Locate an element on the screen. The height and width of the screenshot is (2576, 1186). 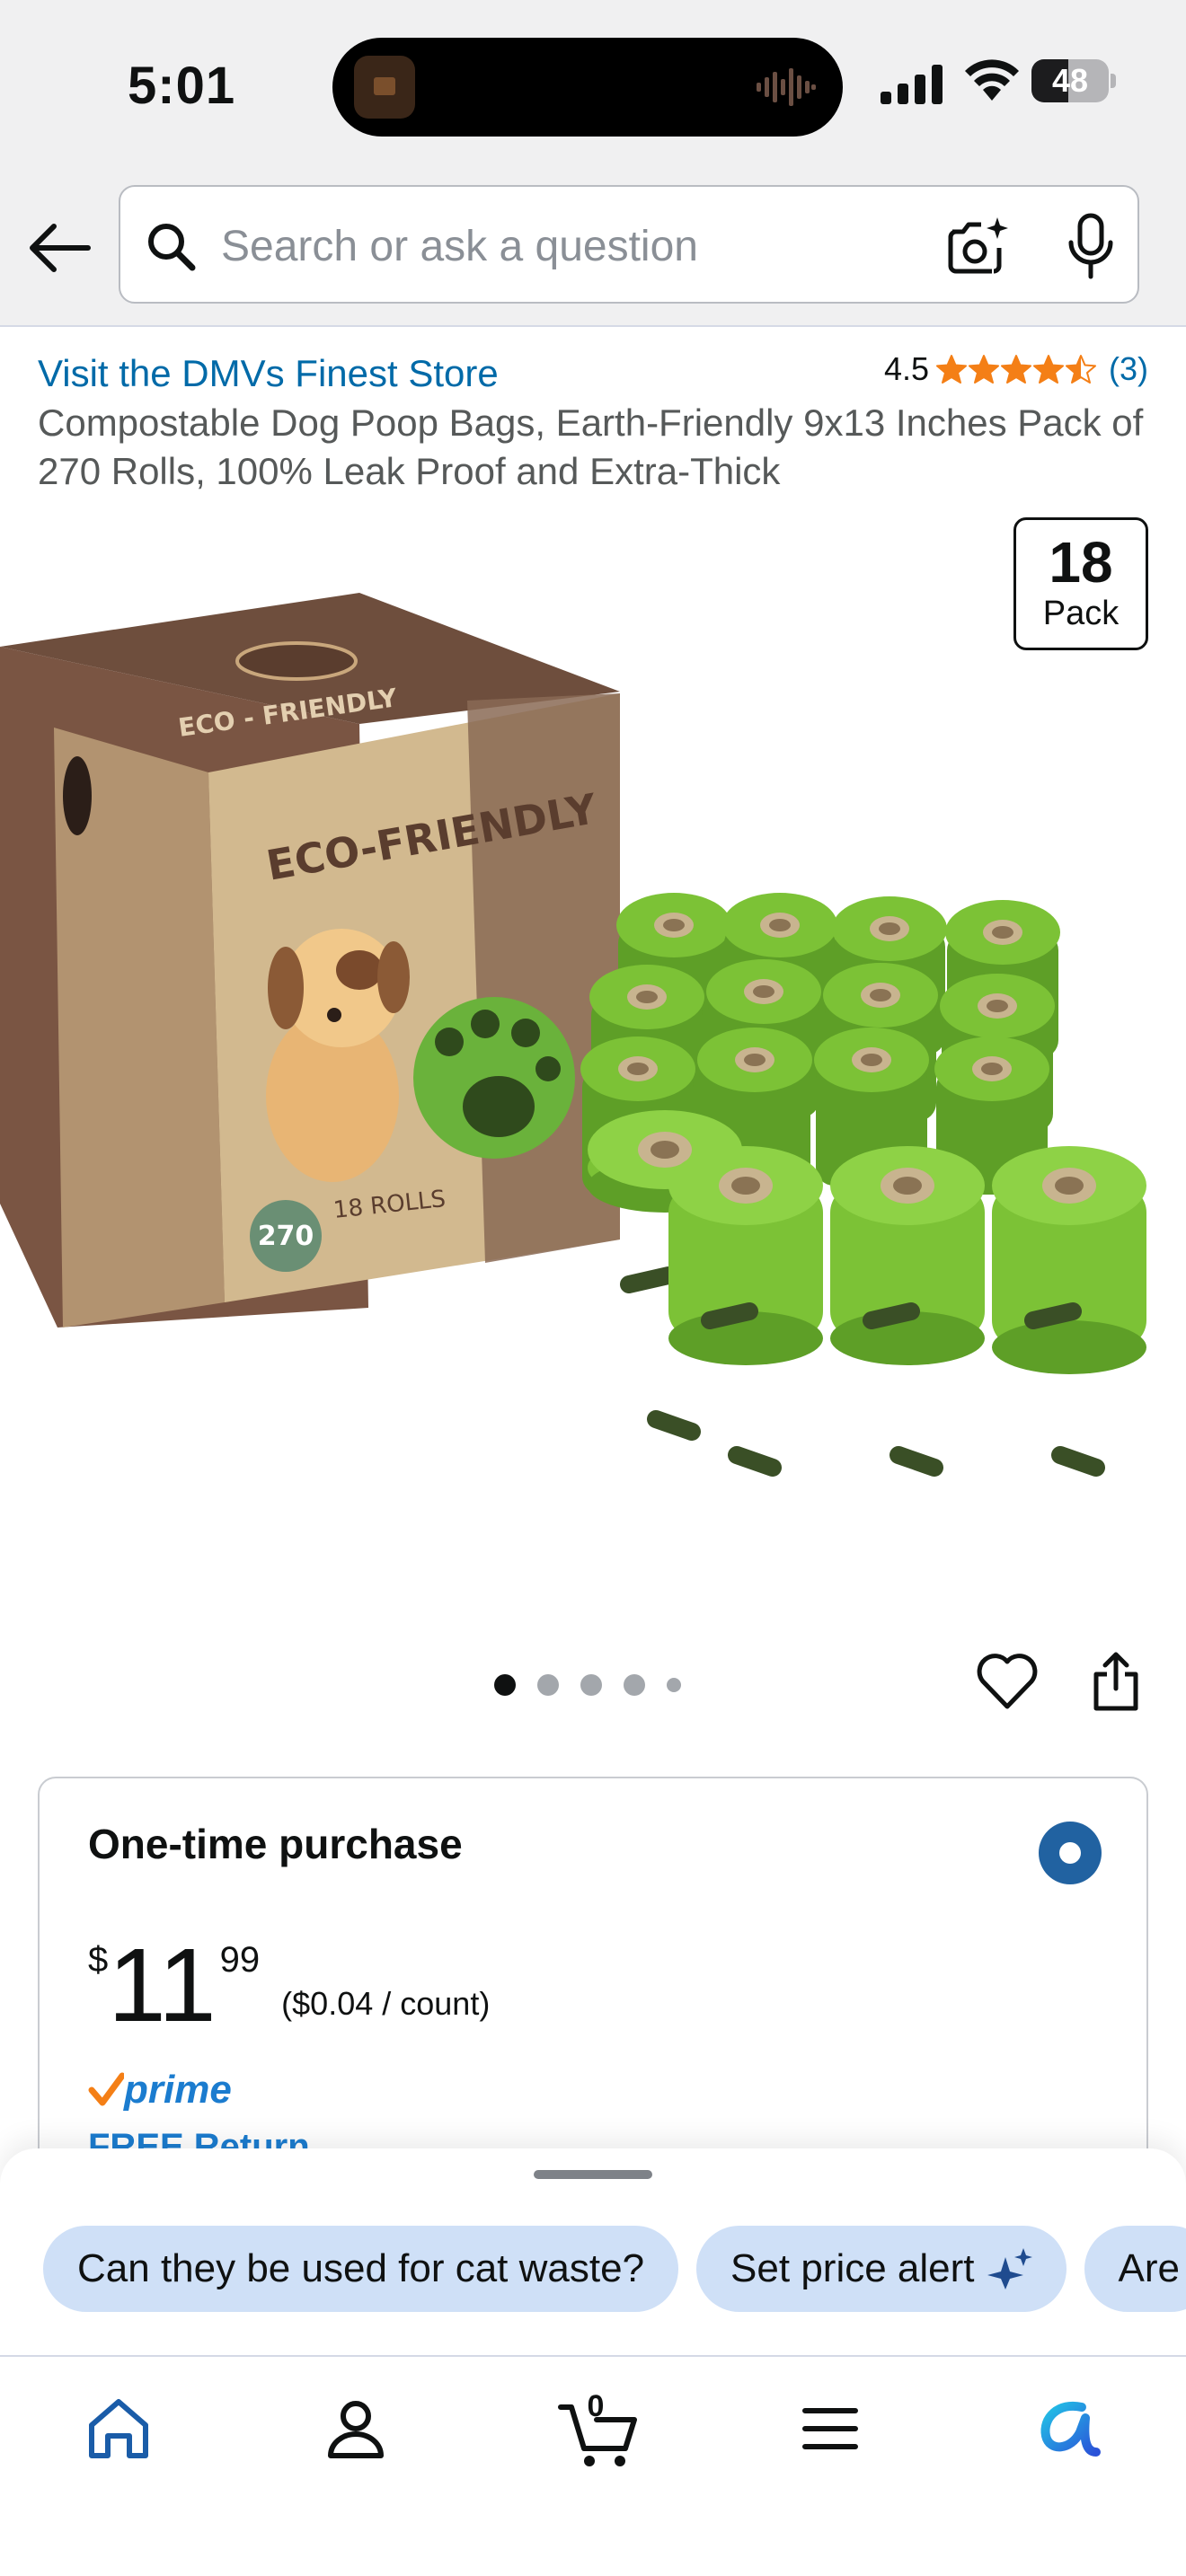
box-count-text: 270 is located at coordinates (286, 1236).